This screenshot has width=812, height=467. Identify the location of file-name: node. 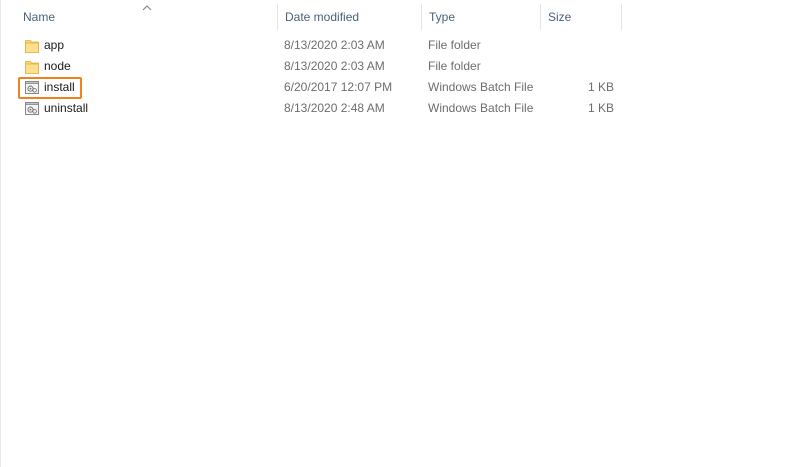
(57, 66).